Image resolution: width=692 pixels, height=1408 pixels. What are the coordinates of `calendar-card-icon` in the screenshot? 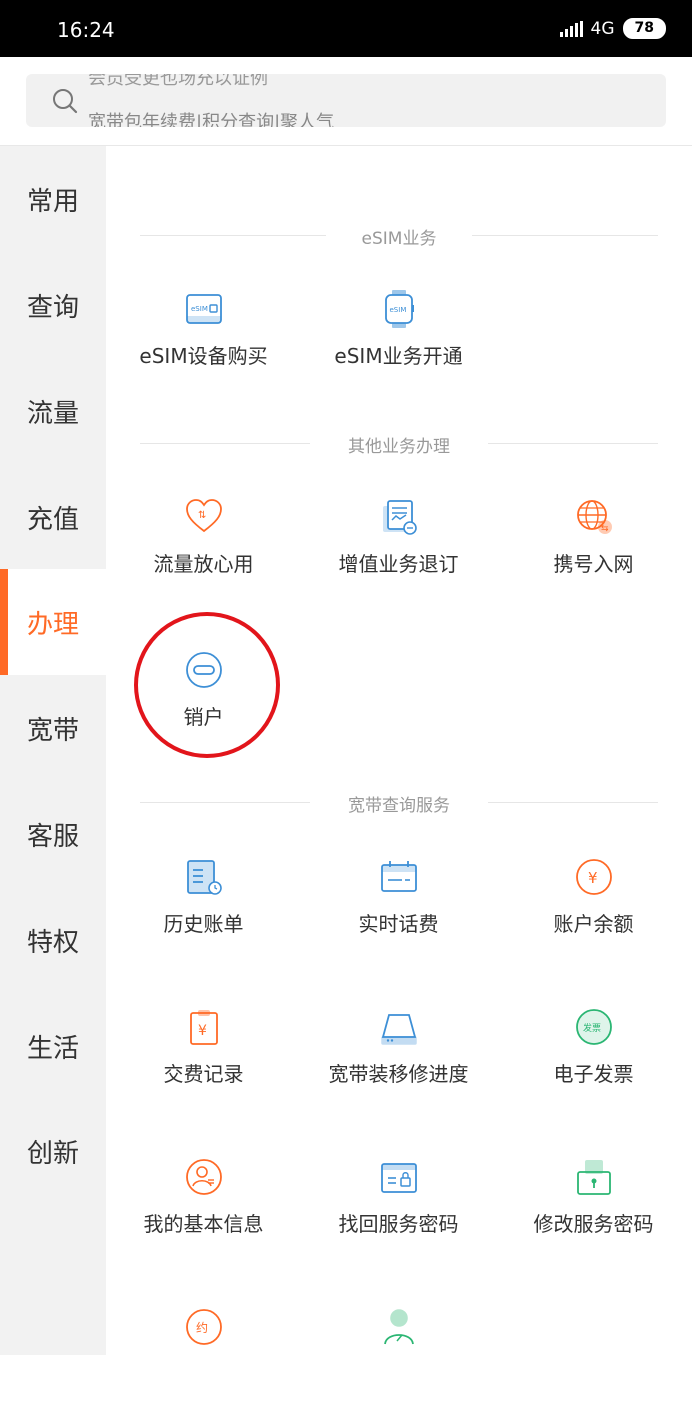 It's located at (399, 876).